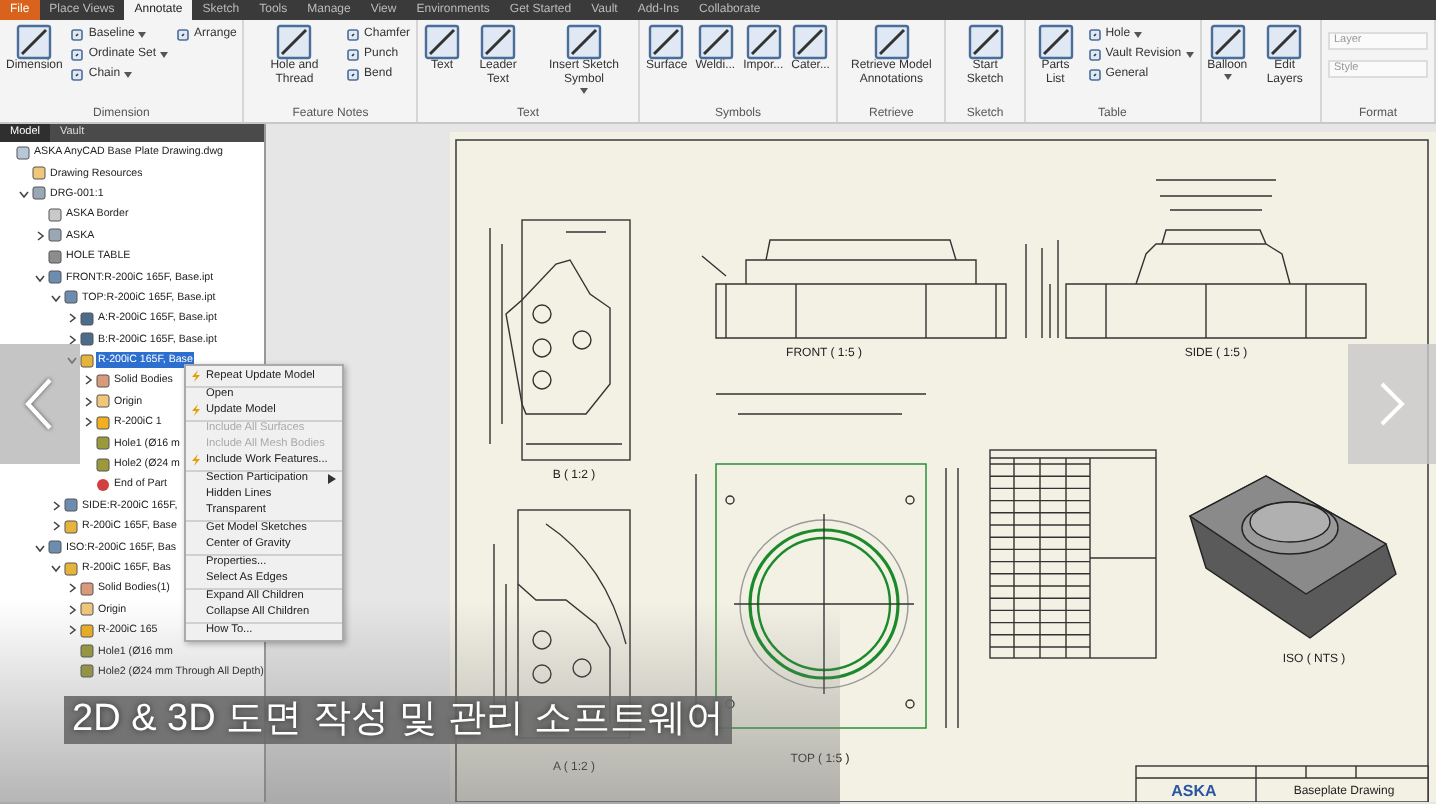 This screenshot has height=804, width=1436. What do you see at coordinates (398, 720) in the screenshot?
I see `caption-text: 2D & 3D 도면 작성 및 관리 소프트웨어` at bounding box center [398, 720].